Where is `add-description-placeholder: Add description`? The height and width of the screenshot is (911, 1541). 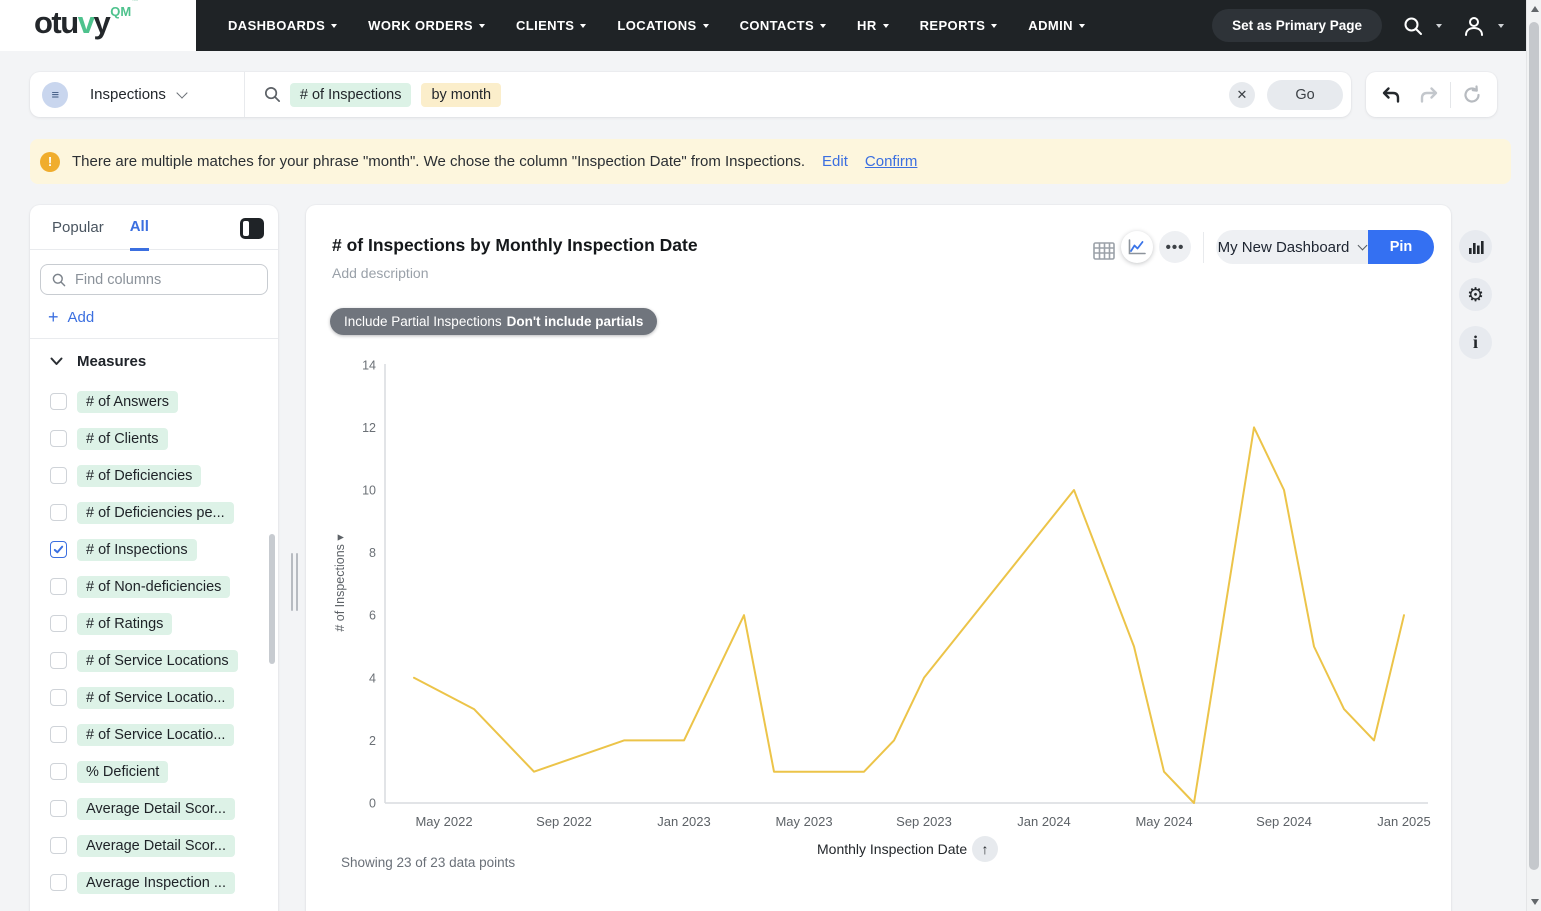
add-description-placeholder: Add description is located at coordinates (380, 273).